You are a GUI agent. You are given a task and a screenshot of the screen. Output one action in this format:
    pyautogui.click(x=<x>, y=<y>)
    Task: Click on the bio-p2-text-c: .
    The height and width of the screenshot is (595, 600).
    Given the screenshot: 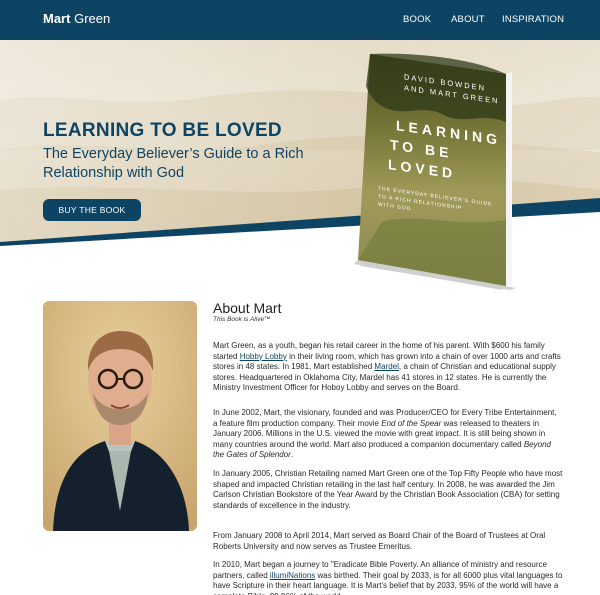 What is the action you would take?
    pyautogui.click(x=292, y=454)
    